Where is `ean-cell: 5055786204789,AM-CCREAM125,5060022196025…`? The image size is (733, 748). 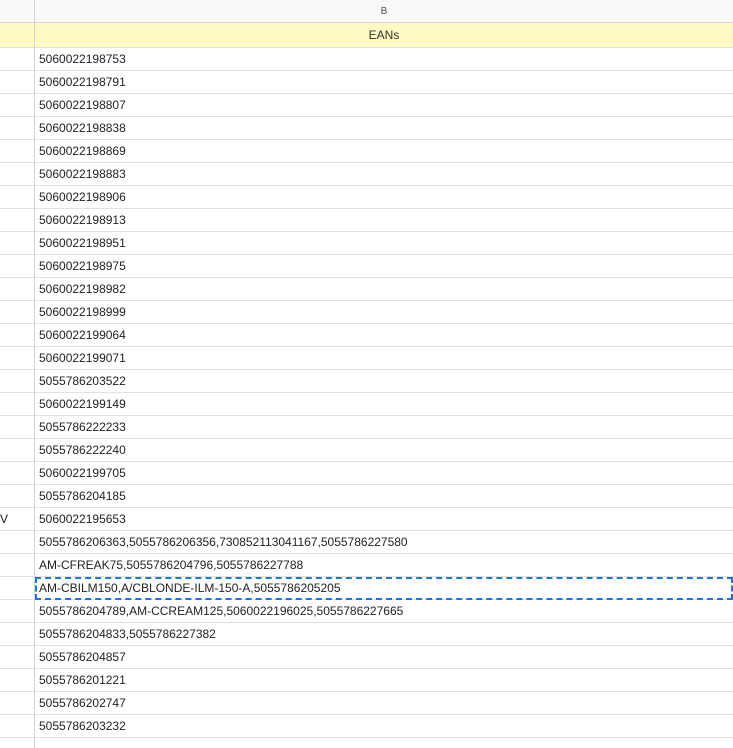
ean-cell: 5055786204789,AM-CCREAM125,5060022196025… is located at coordinates (384, 611).